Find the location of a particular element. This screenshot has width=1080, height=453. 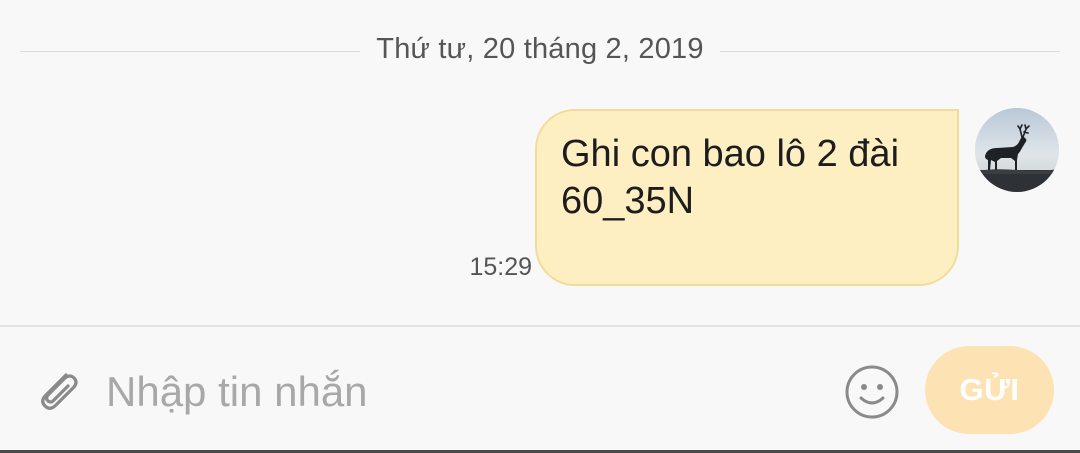

date-separator: Thứ tư, 20 tháng 2, 2019 is located at coordinates (540, 52).